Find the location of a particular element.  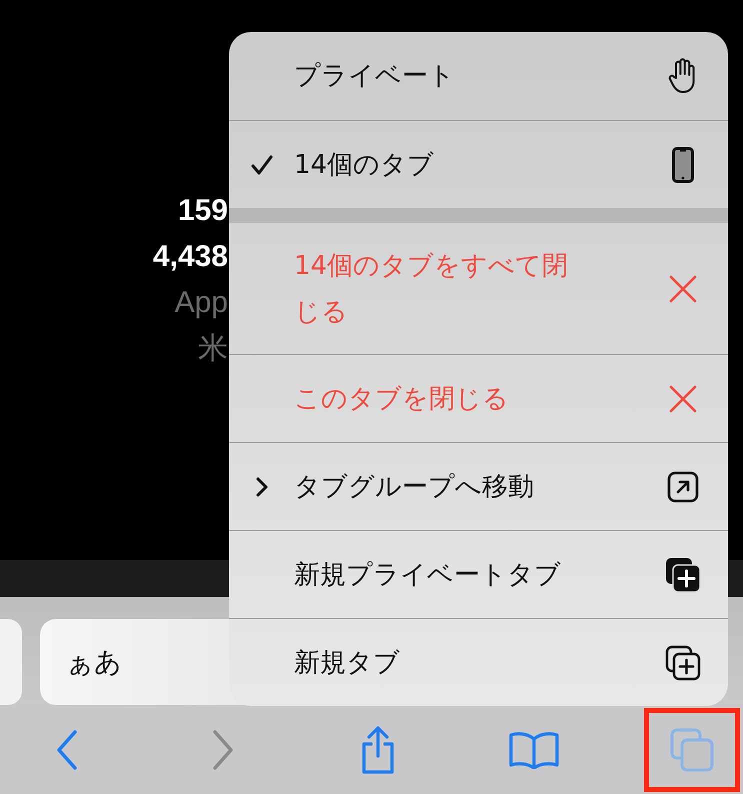

page-text: 4,438 is located at coordinates (190, 257).